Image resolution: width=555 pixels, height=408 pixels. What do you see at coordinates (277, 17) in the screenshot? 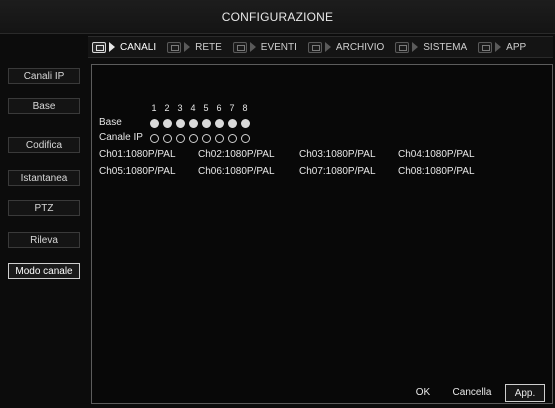
I see `window-title: CONFIGURAZIONE` at bounding box center [277, 17].